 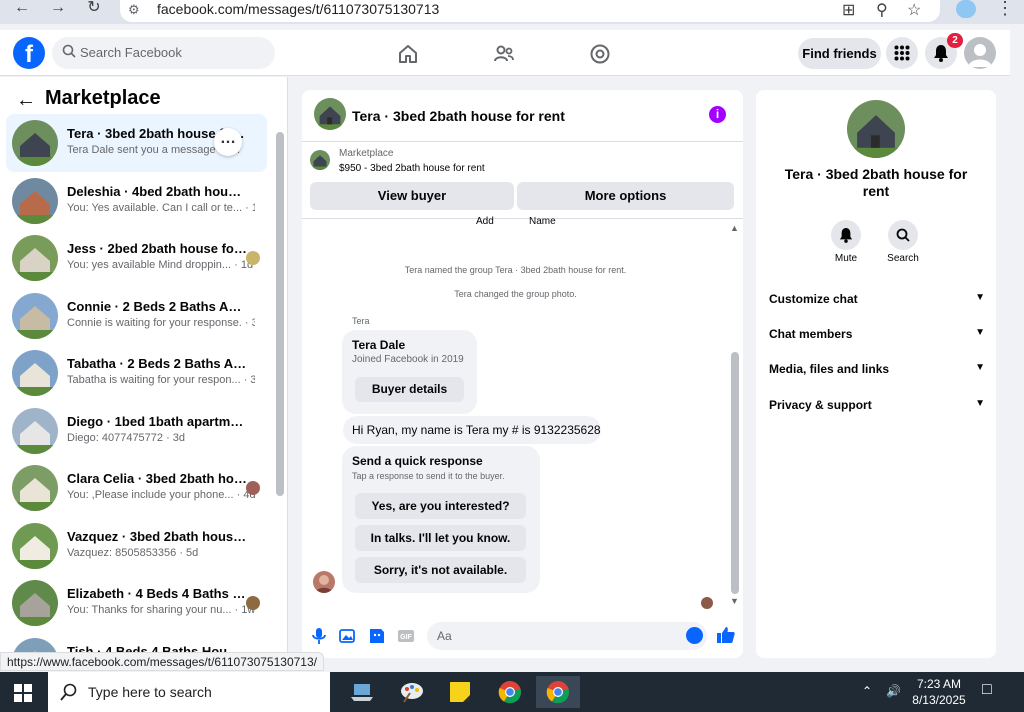 I want to click on mute-button, so click(x=846, y=235).